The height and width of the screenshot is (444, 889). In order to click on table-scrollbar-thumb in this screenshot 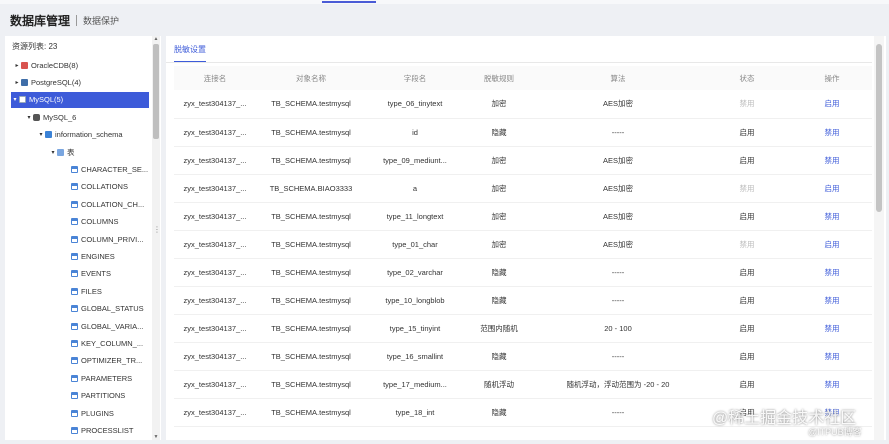, I will do `click(879, 128)`.